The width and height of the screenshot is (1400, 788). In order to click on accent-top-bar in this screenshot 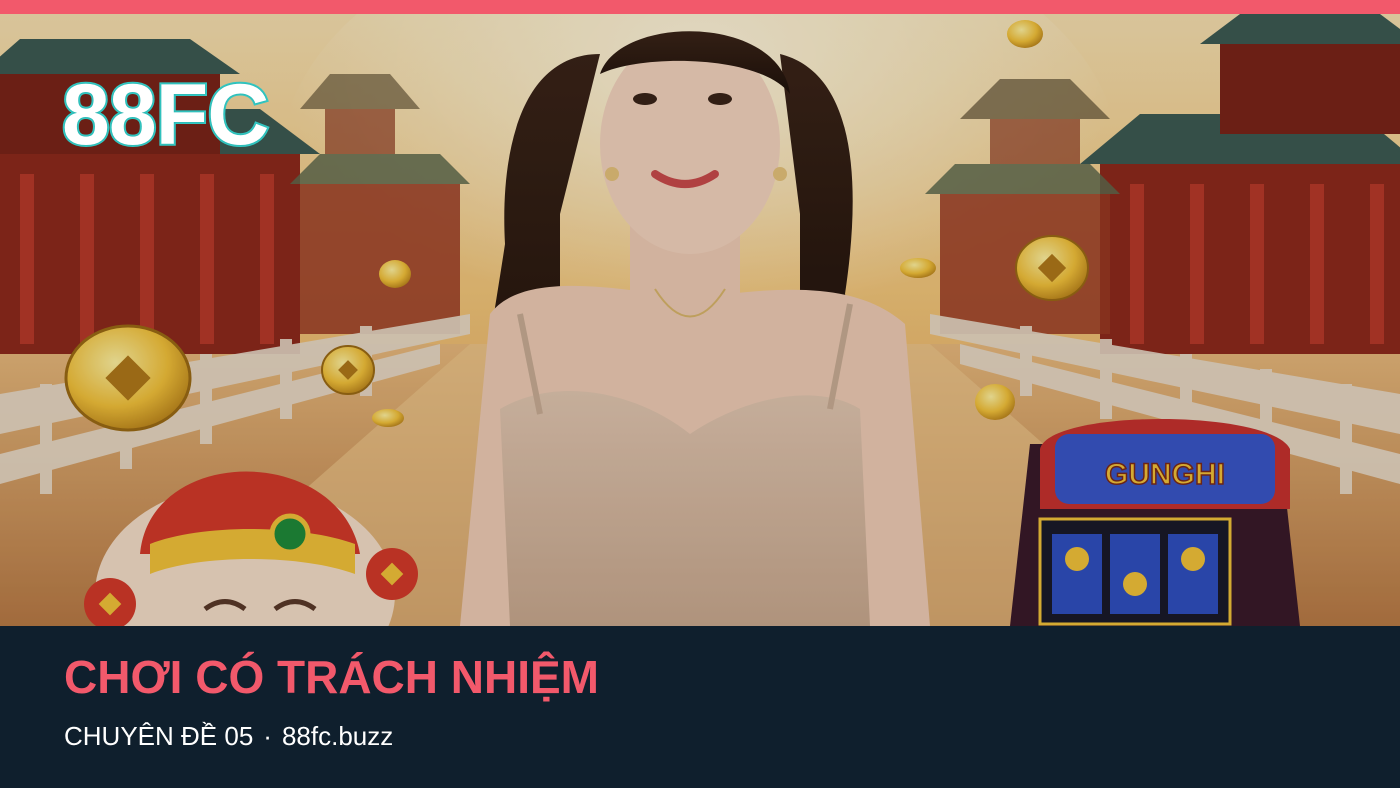, I will do `click(700, 7)`.